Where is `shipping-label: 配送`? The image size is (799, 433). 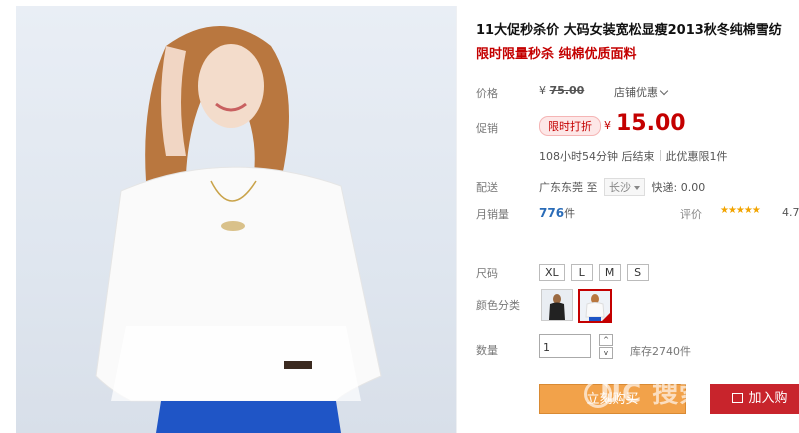 shipping-label: 配送 is located at coordinates (487, 187).